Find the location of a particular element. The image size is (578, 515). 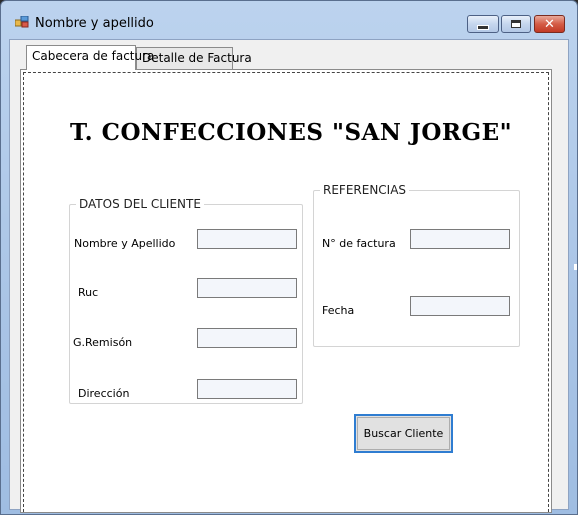

g-remision-input is located at coordinates (247, 338).